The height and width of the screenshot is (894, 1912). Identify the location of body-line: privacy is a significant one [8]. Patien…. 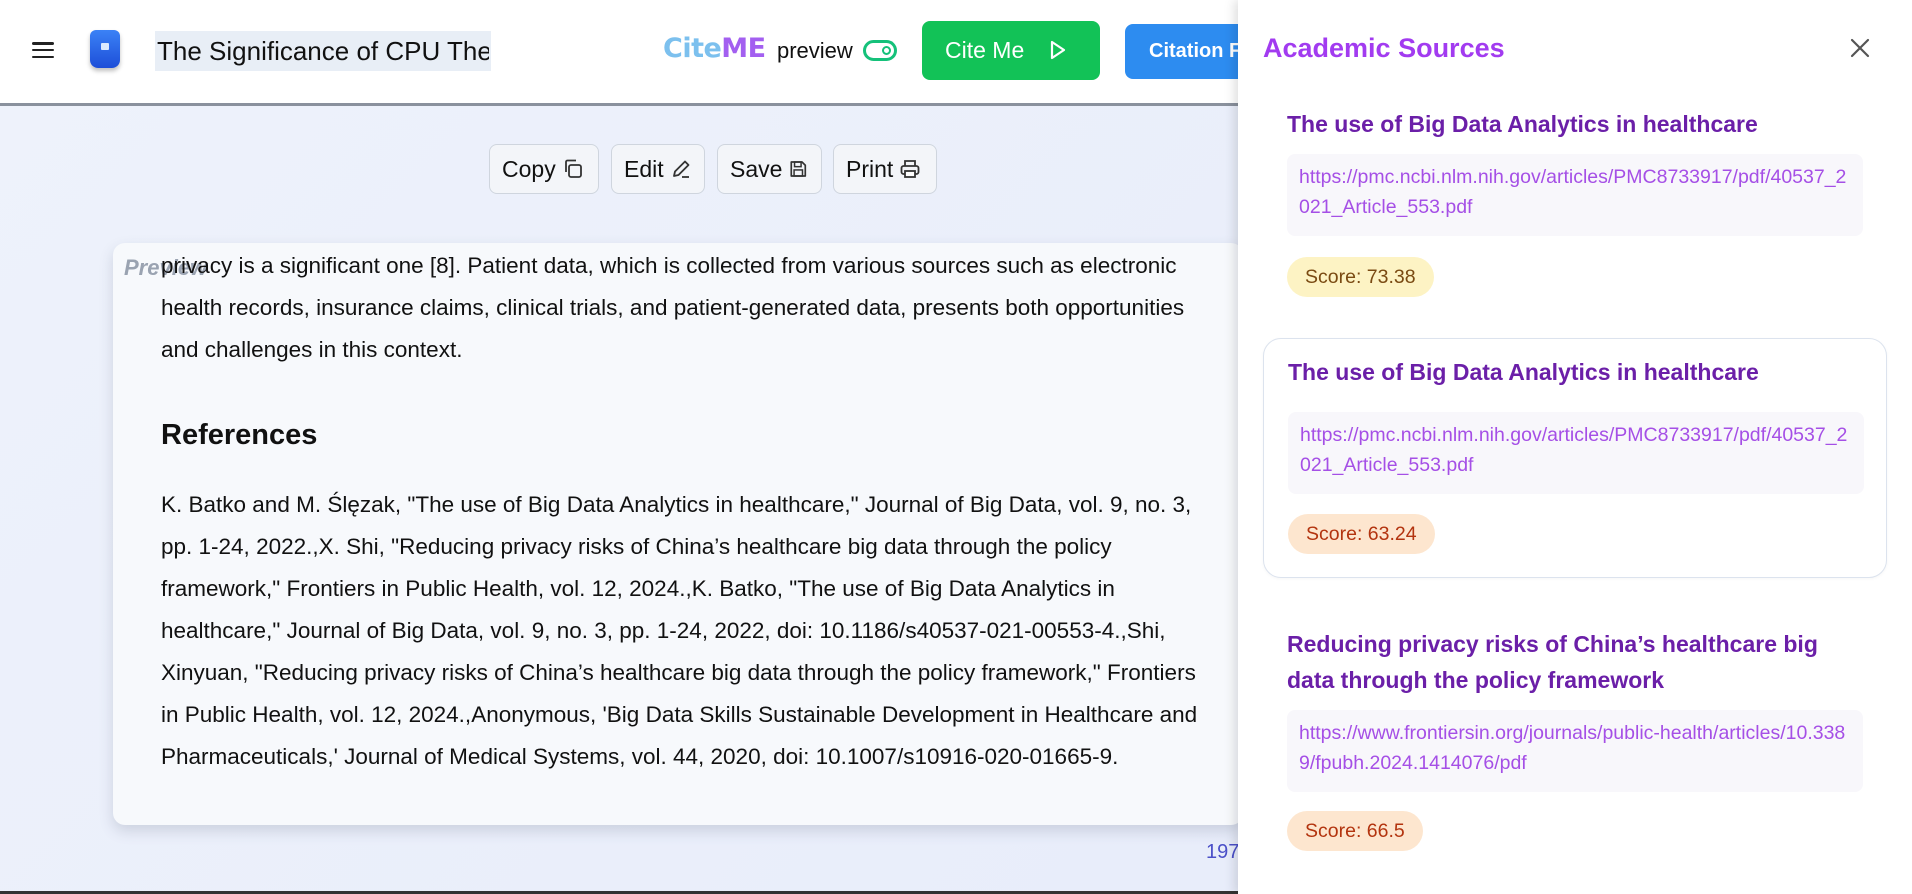
(669, 265).